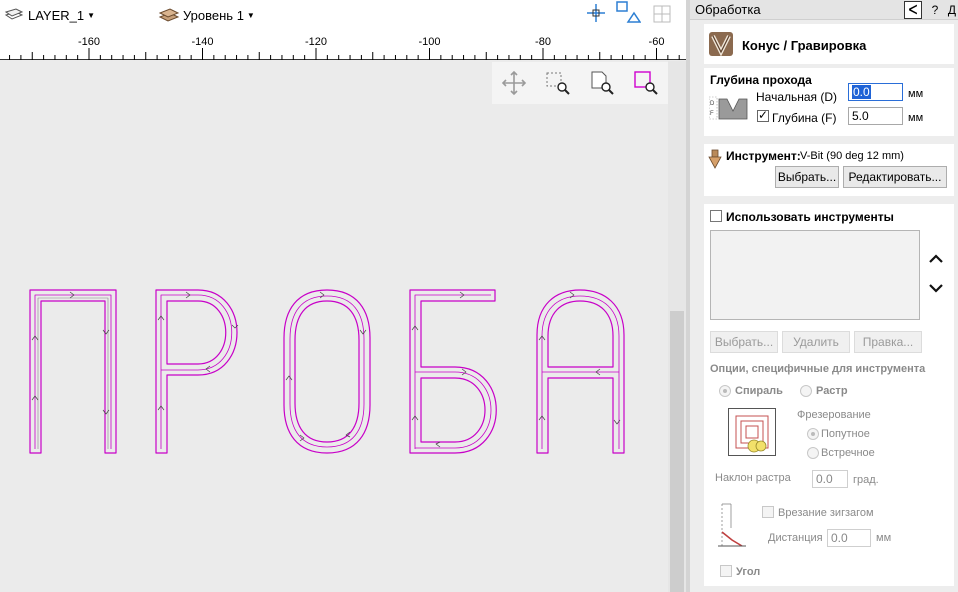 The height and width of the screenshot is (592, 958). What do you see at coordinates (829, 44) in the screenshot?
I see `toolpath-header: Конус / Гравировка` at bounding box center [829, 44].